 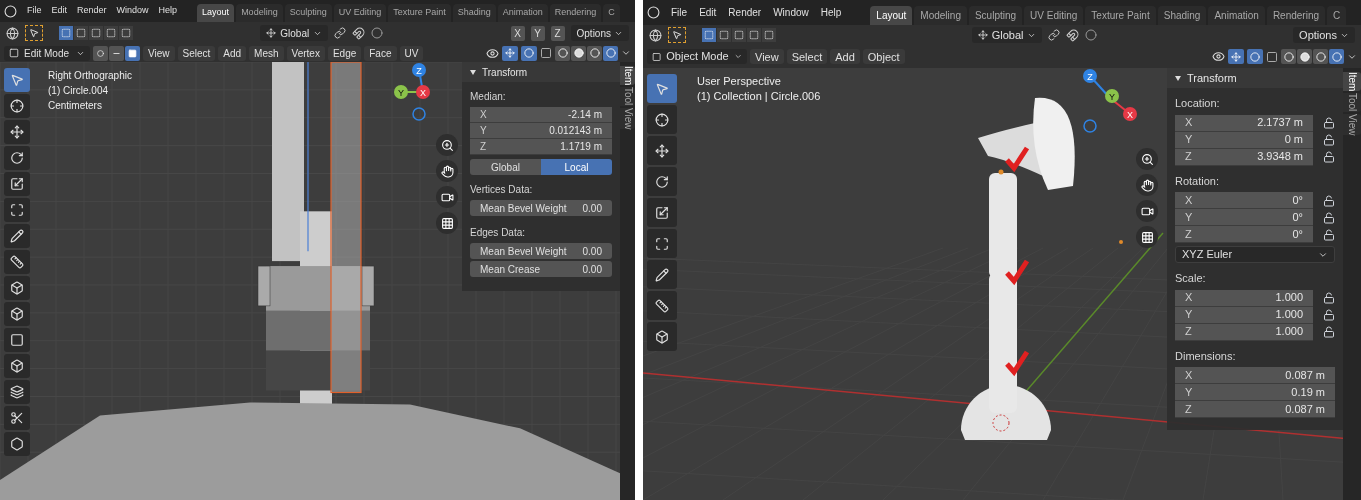 What do you see at coordinates (883, 56) in the screenshot?
I see `header-menu-button: Object` at bounding box center [883, 56].